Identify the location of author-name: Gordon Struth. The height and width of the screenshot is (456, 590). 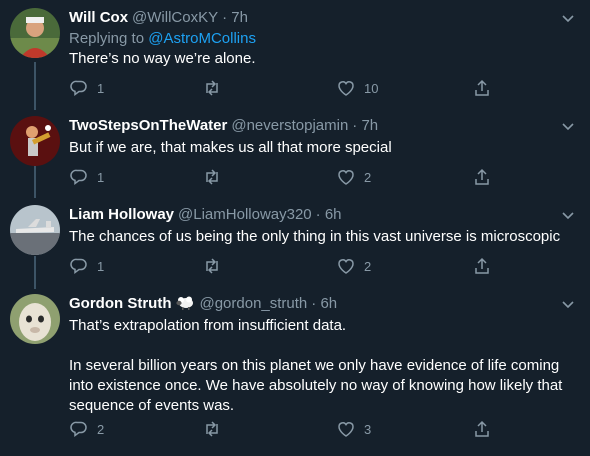
(120, 303).